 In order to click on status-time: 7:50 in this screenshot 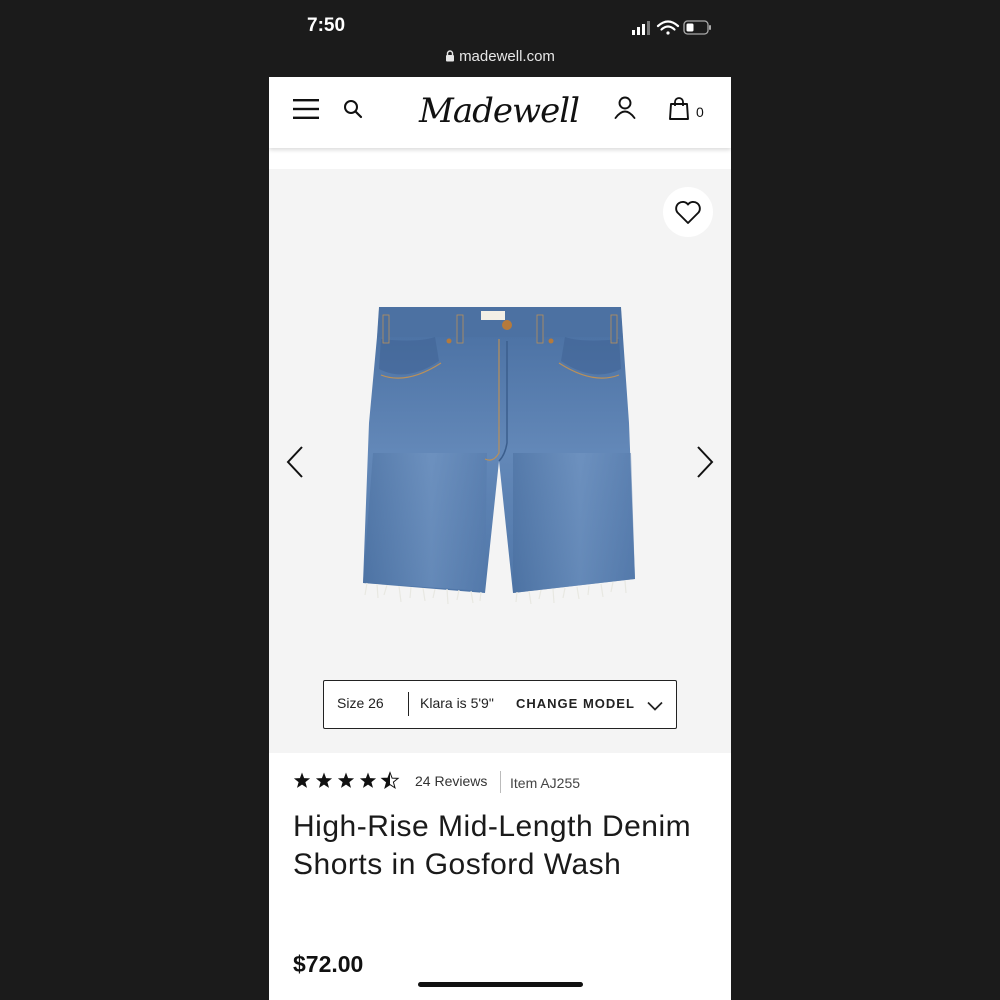, I will do `click(326, 25)`.